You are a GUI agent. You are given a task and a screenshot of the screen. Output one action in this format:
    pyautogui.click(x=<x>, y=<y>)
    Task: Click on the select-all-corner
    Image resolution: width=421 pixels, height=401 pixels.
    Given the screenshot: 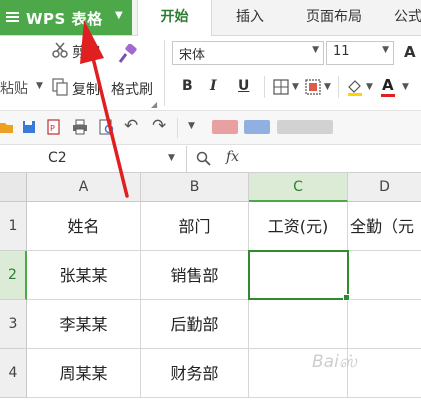 What is the action you would take?
    pyautogui.click(x=13, y=187)
    